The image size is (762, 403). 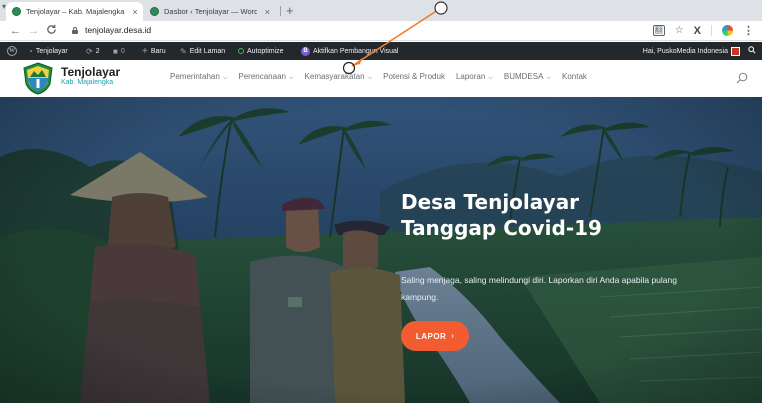 I want to click on admin-new-label: Baru, so click(x=158, y=51).